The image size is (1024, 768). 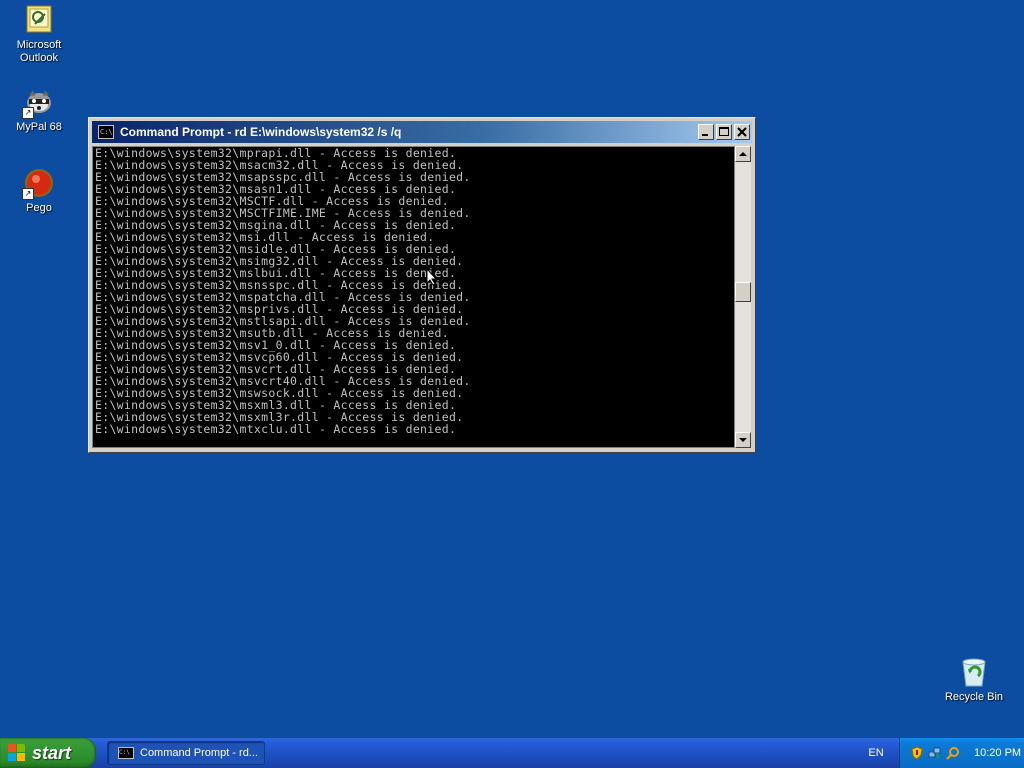 I want to click on maximize-icon, so click(x=724, y=131).